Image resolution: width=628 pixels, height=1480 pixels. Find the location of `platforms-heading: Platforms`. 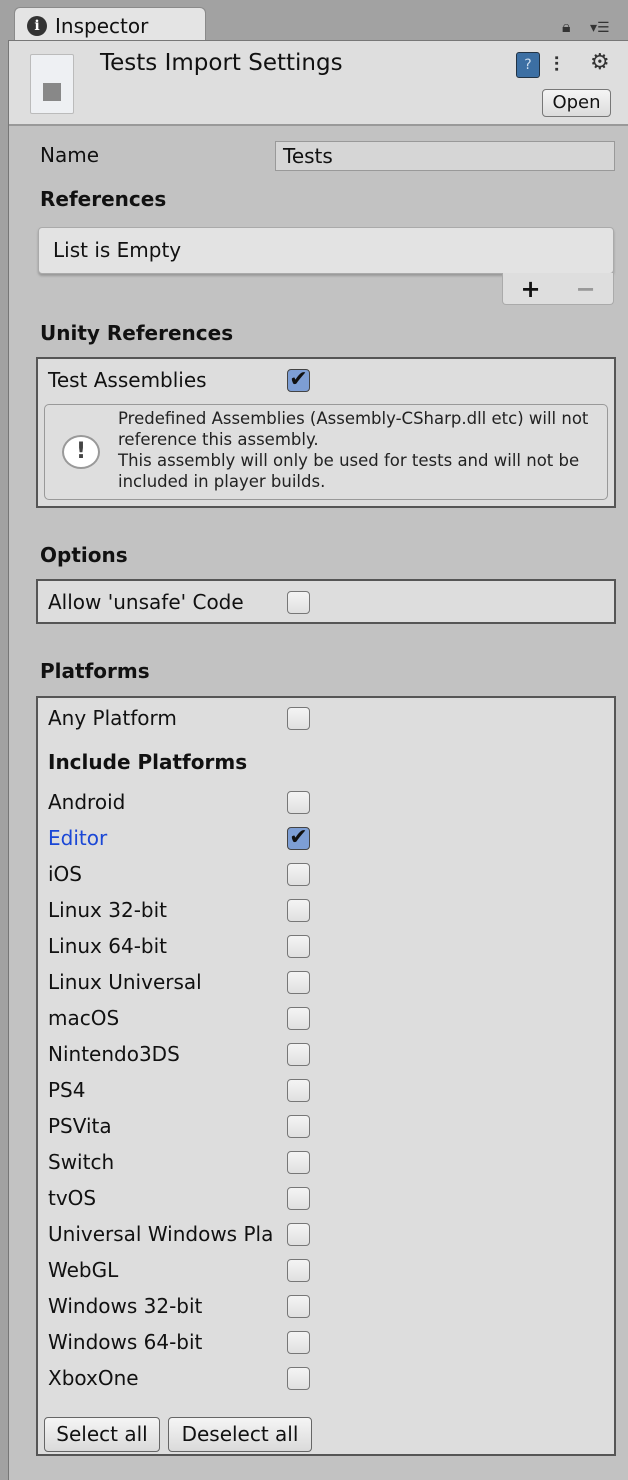

platforms-heading: Platforms is located at coordinates (95, 671).